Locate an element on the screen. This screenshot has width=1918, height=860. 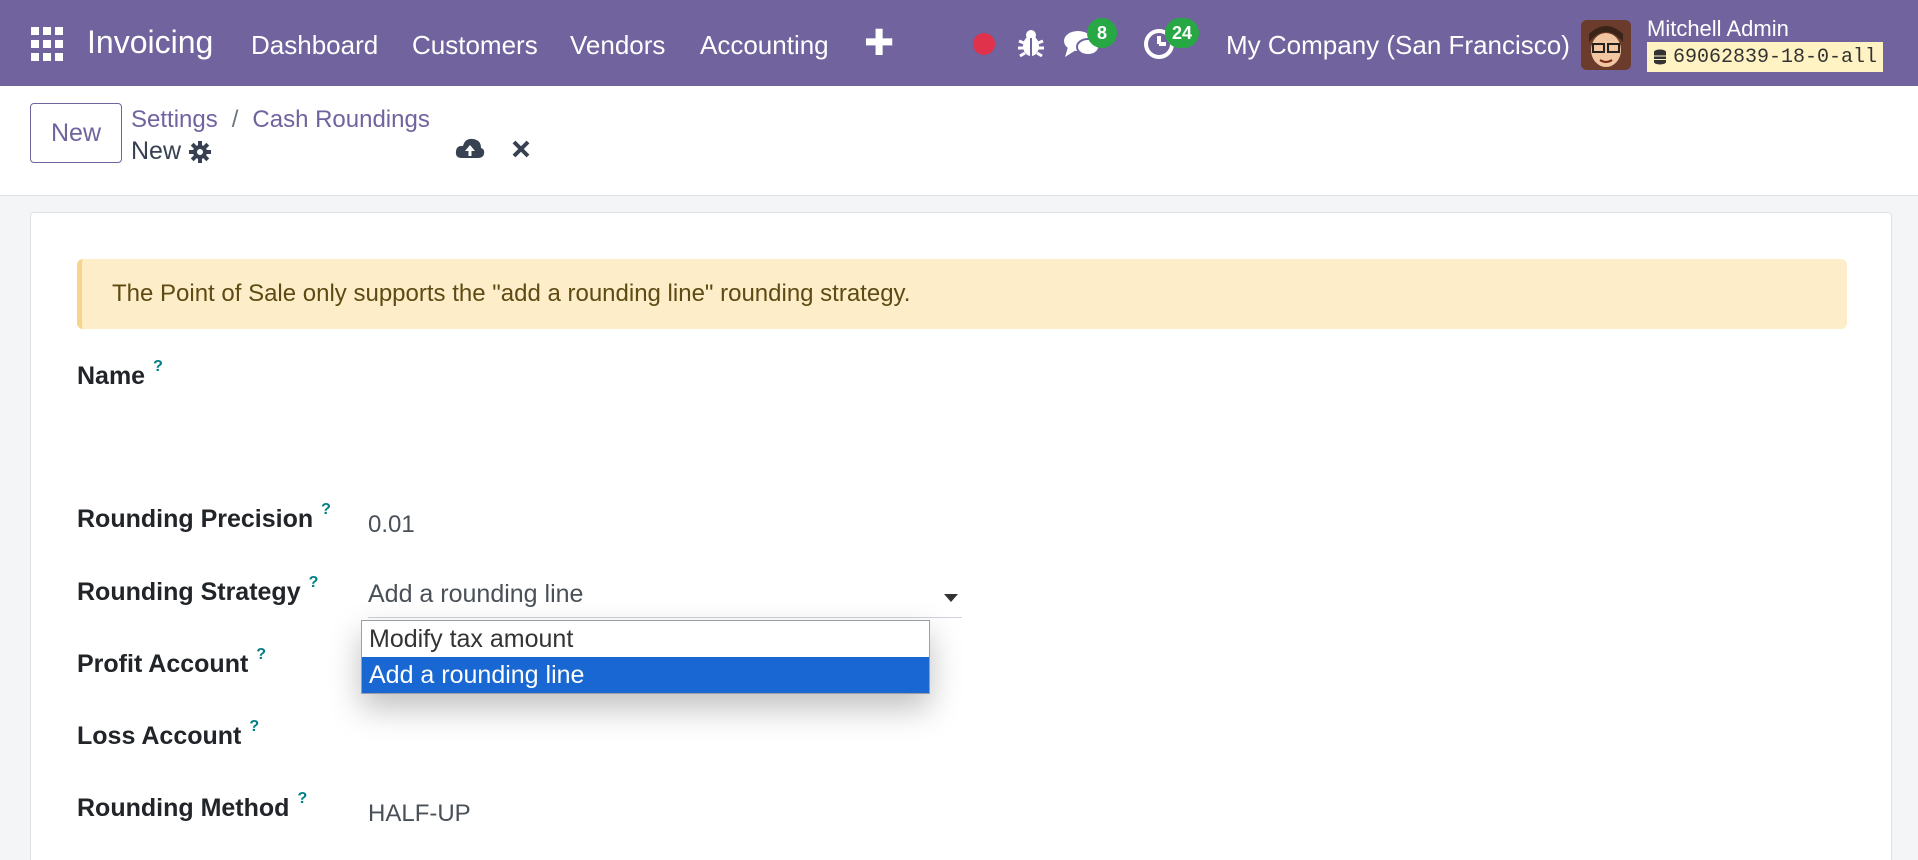
name-help-icon: ? is located at coordinates (158, 367).